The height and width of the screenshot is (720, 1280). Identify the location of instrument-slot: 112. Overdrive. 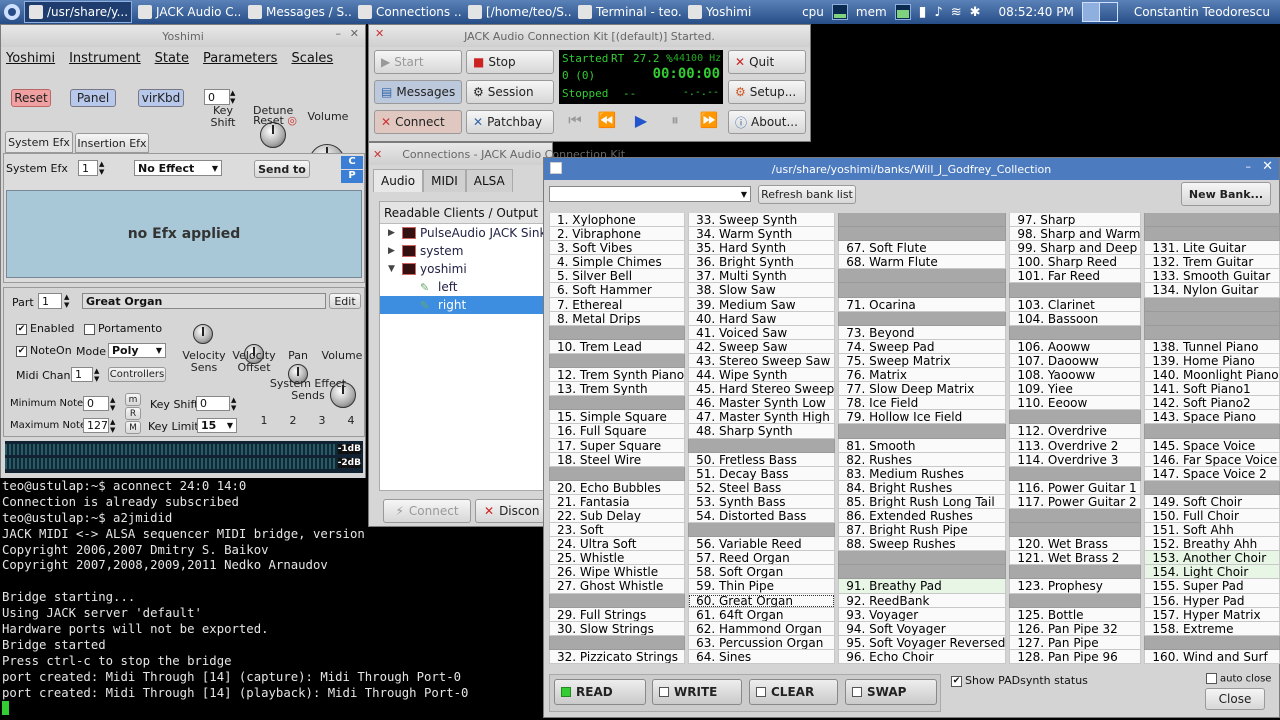
(1075, 431).